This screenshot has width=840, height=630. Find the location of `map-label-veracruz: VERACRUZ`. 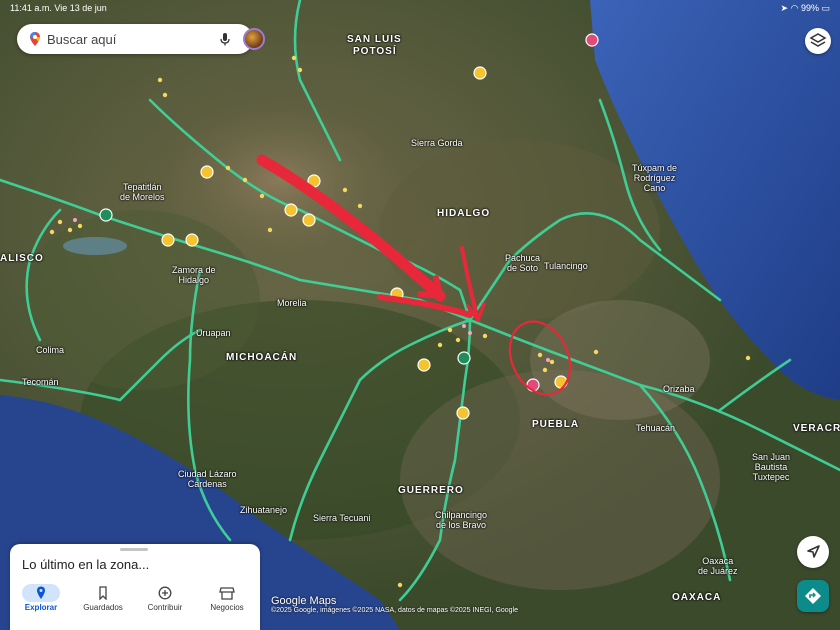

map-label-veracruz: VERACRUZ is located at coordinates (816, 428).